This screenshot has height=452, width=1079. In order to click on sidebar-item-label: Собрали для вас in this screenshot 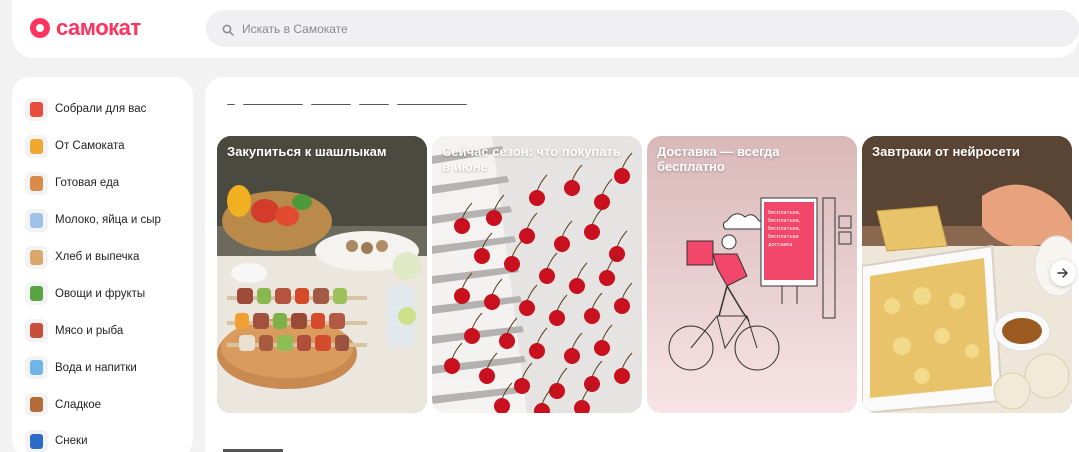, I will do `click(101, 109)`.